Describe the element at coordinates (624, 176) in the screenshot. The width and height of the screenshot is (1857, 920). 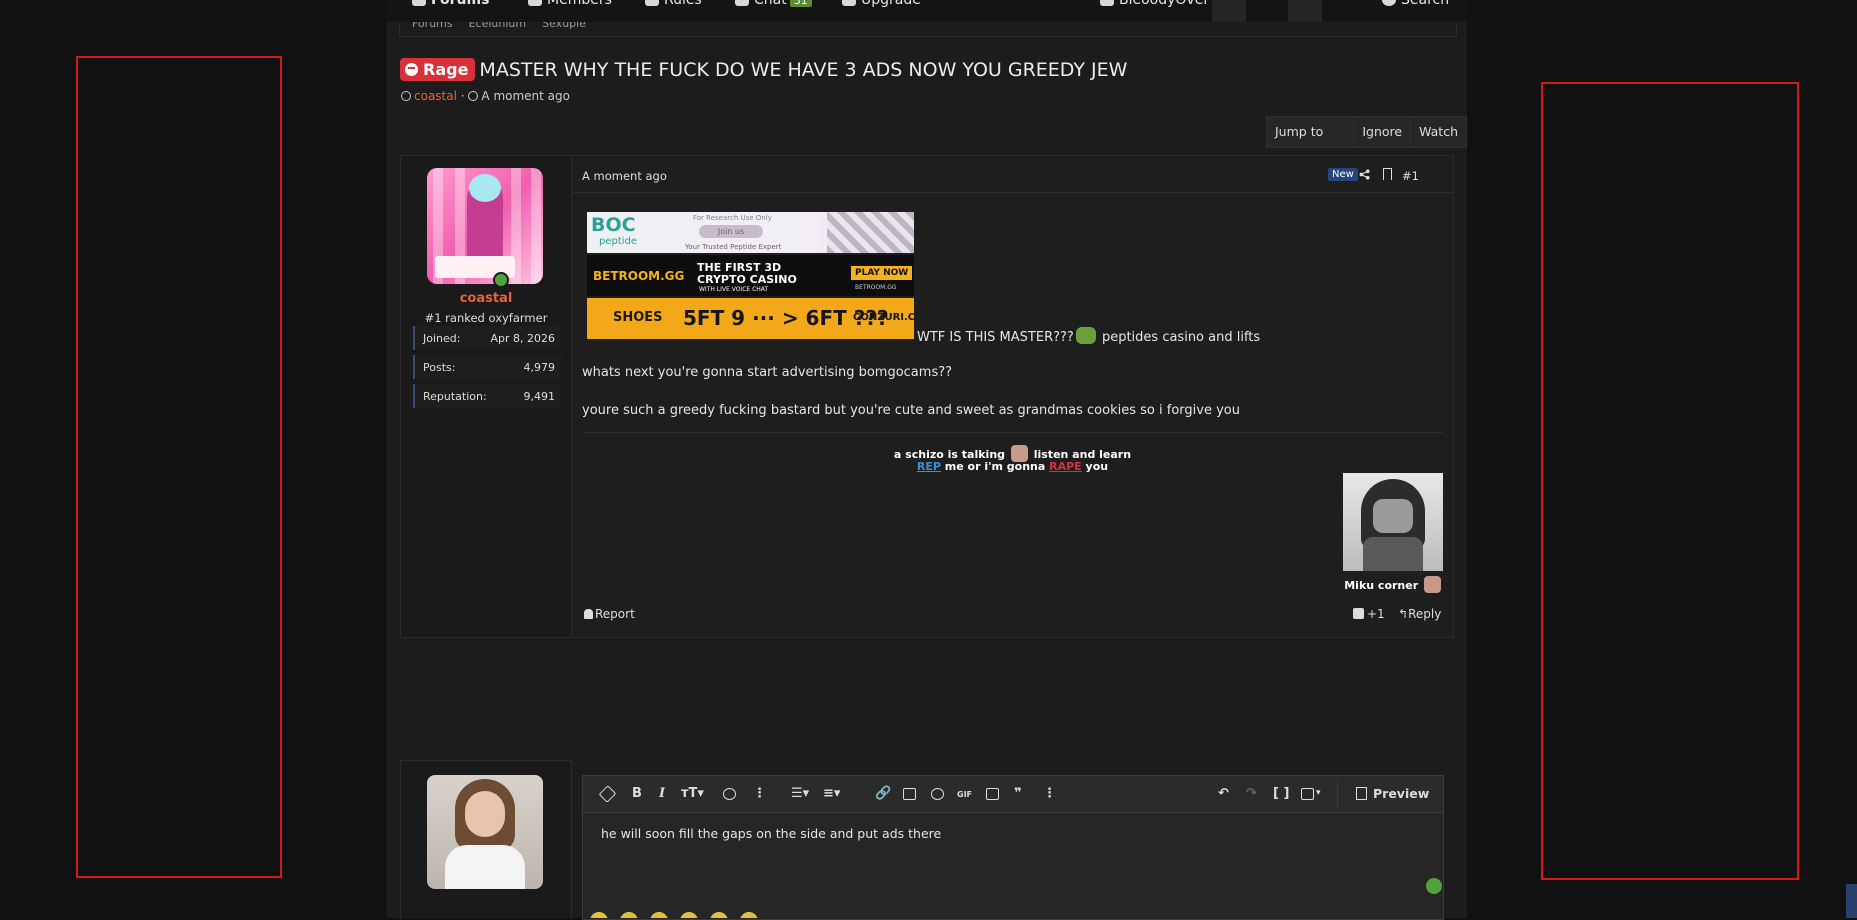
I see `post-time: A moment ago` at that location.